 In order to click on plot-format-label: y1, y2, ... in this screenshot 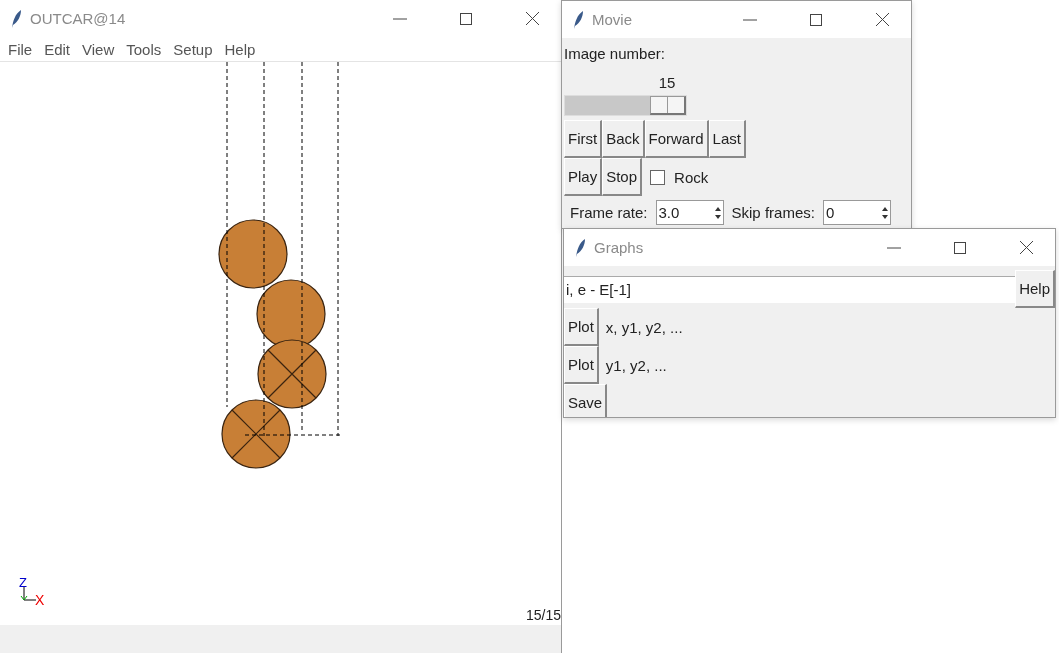, I will do `click(636, 365)`.